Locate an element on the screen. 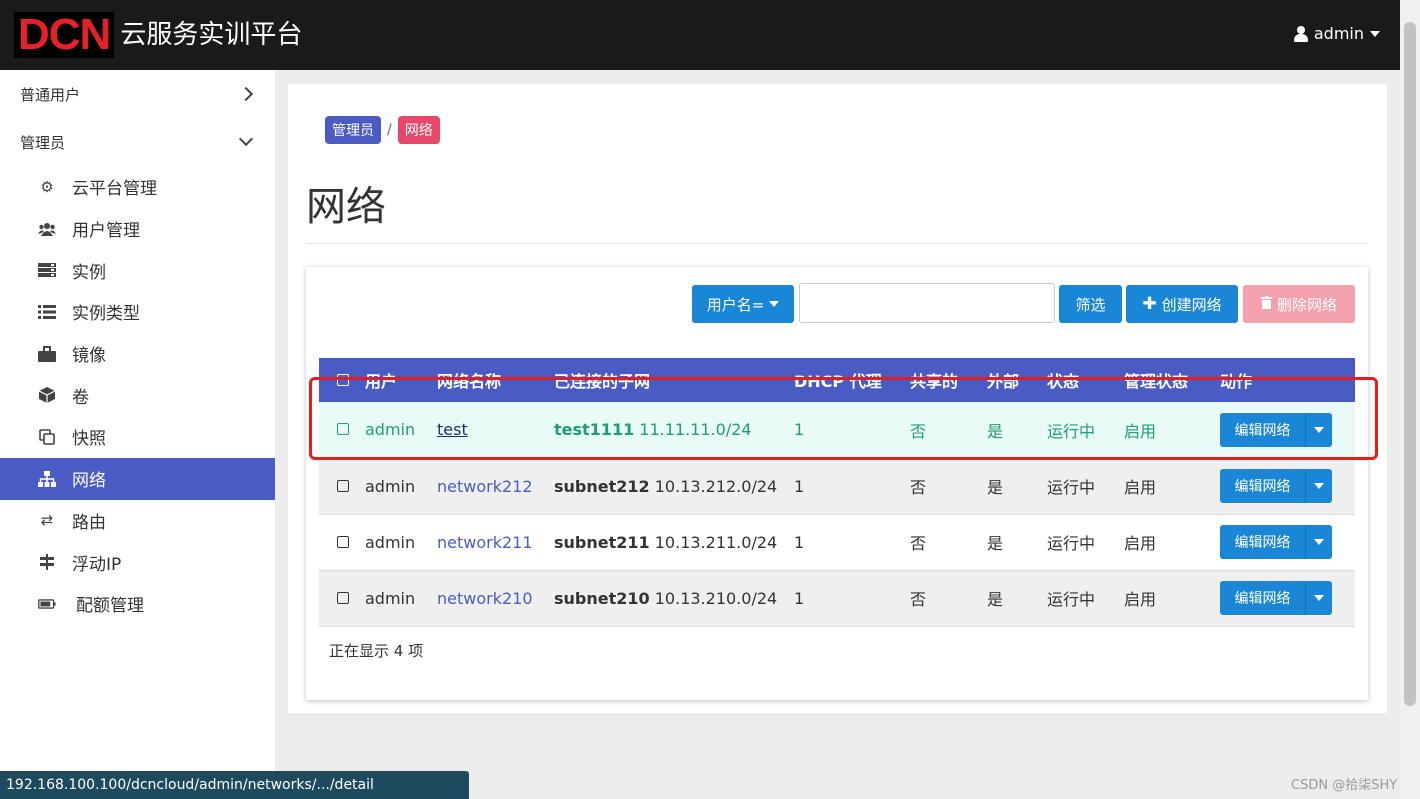  network-name-link: network211 is located at coordinates (485, 542).